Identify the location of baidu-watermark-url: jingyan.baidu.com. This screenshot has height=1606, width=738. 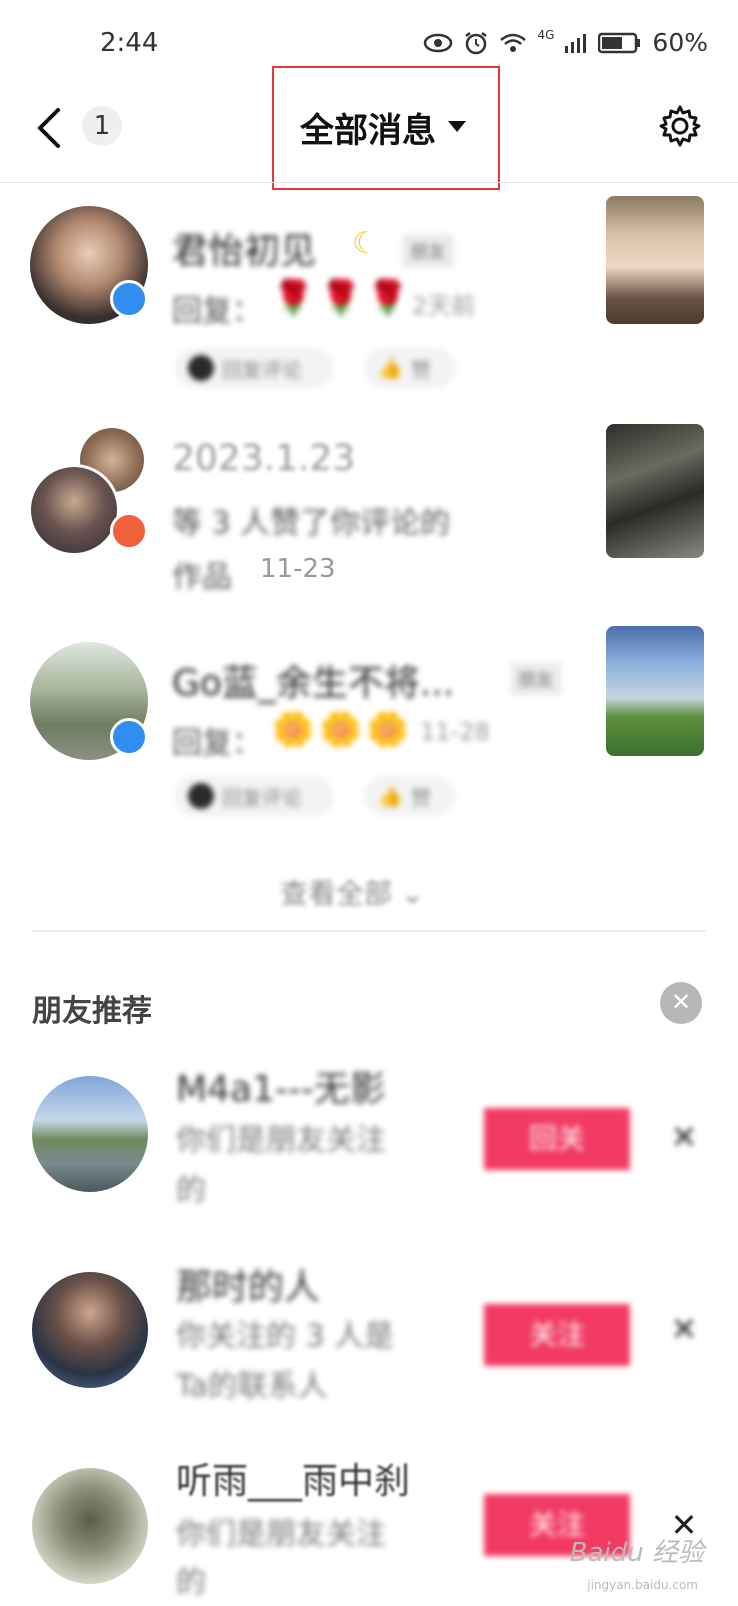
(642, 1585).